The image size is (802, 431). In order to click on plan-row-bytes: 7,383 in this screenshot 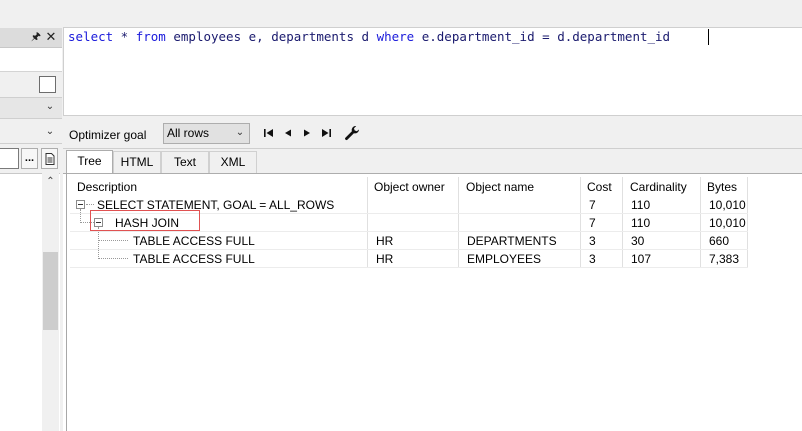, I will do `click(724, 259)`.